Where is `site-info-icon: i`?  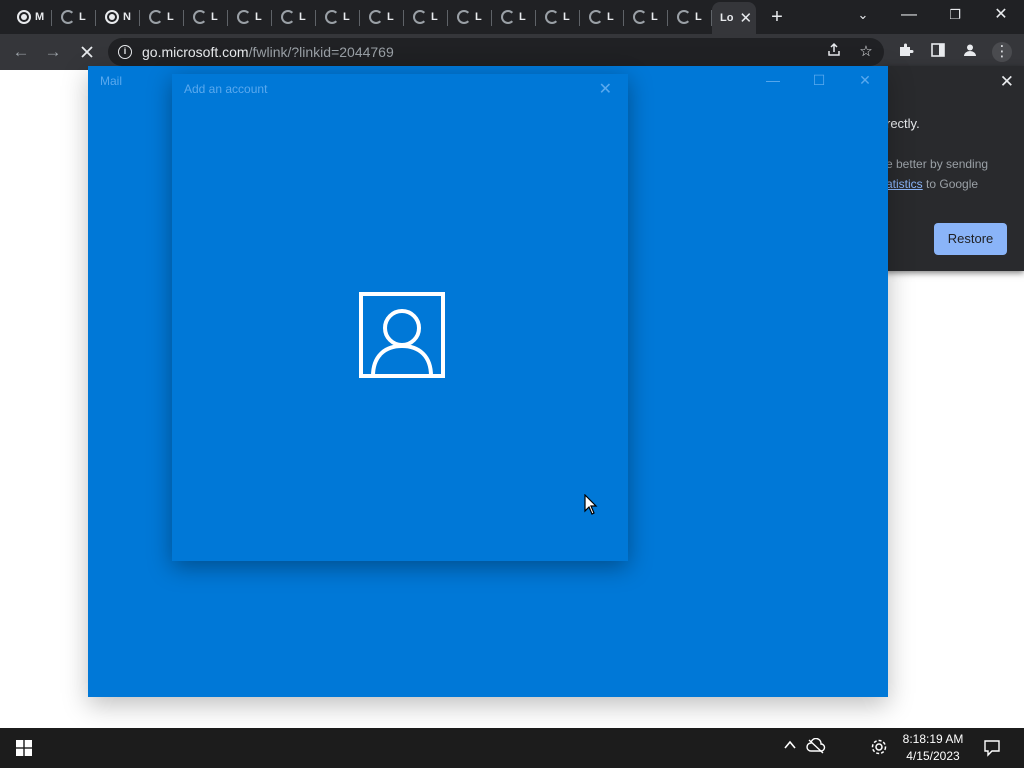 site-info-icon: i is located at coordinates (125, 52).